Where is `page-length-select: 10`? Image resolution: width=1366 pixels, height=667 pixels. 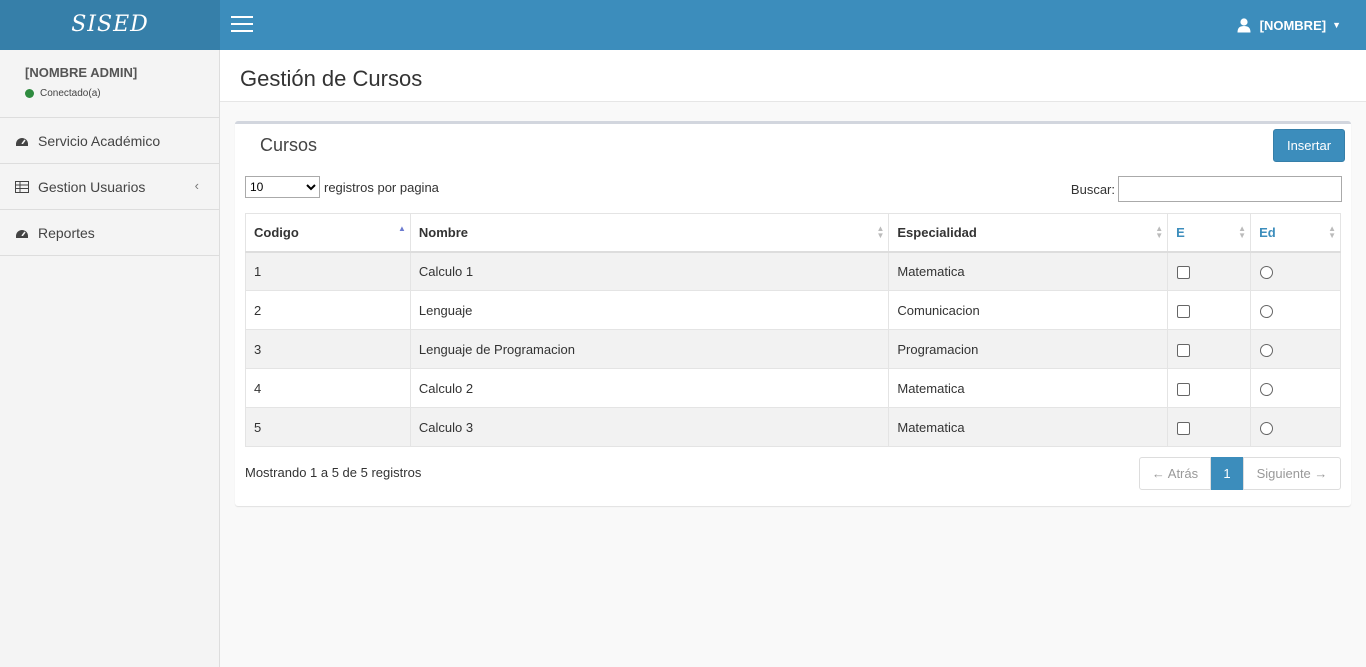 page-length-select: 10 is located at coordinates (282, 187).